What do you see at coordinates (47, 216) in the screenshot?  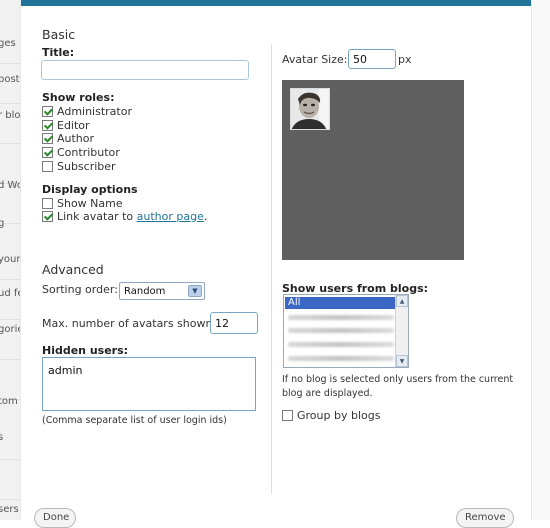 I see `link-avatar-checkbox` at bounding box center [47, 216].